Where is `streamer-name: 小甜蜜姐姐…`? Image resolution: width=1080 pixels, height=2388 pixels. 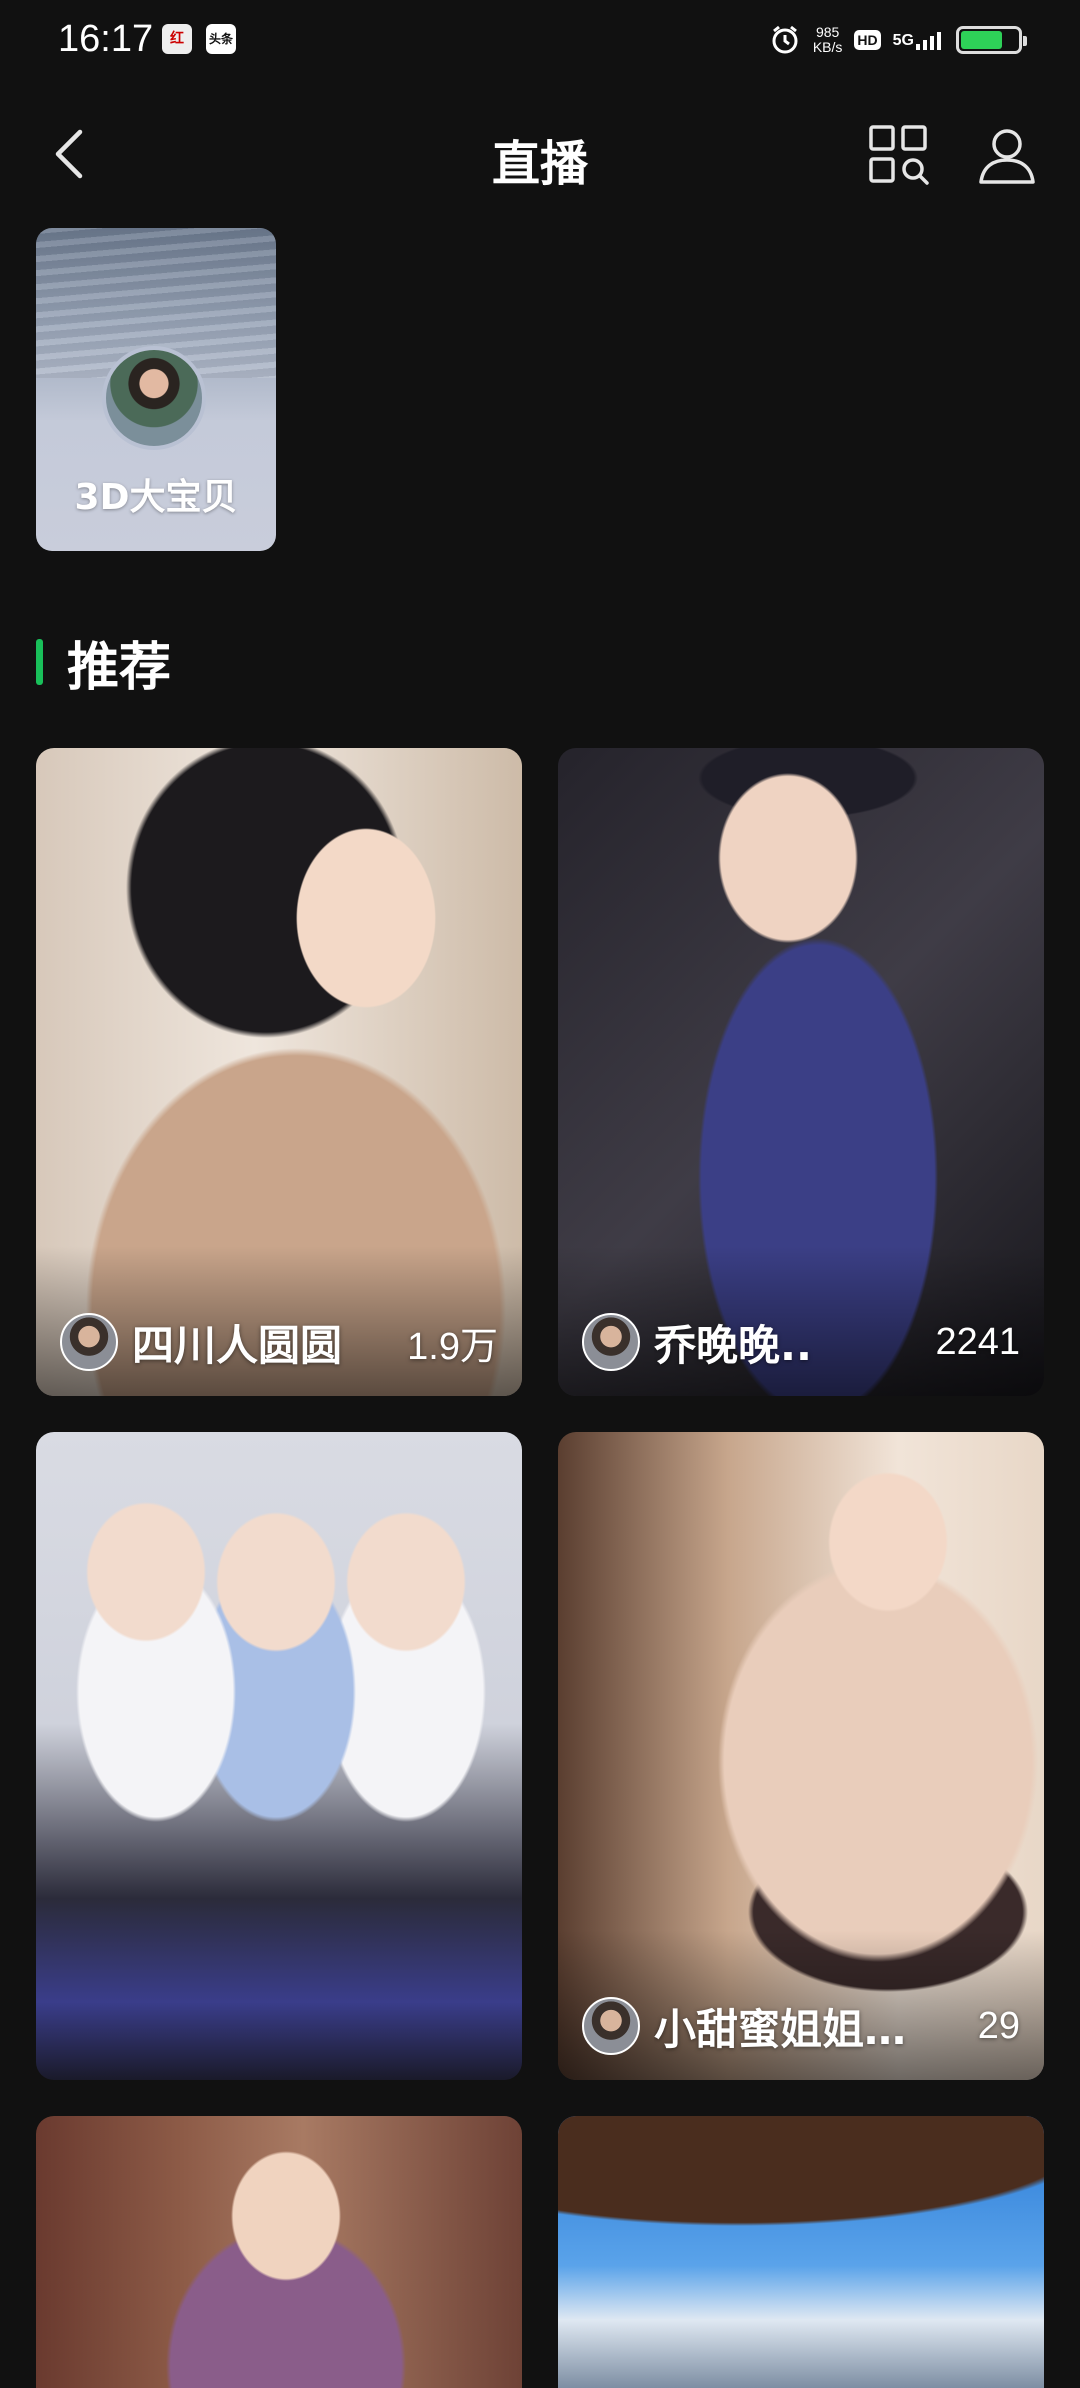
streamer-name: 小甜蜜姐姐… is located at coordinates (780, 2029).